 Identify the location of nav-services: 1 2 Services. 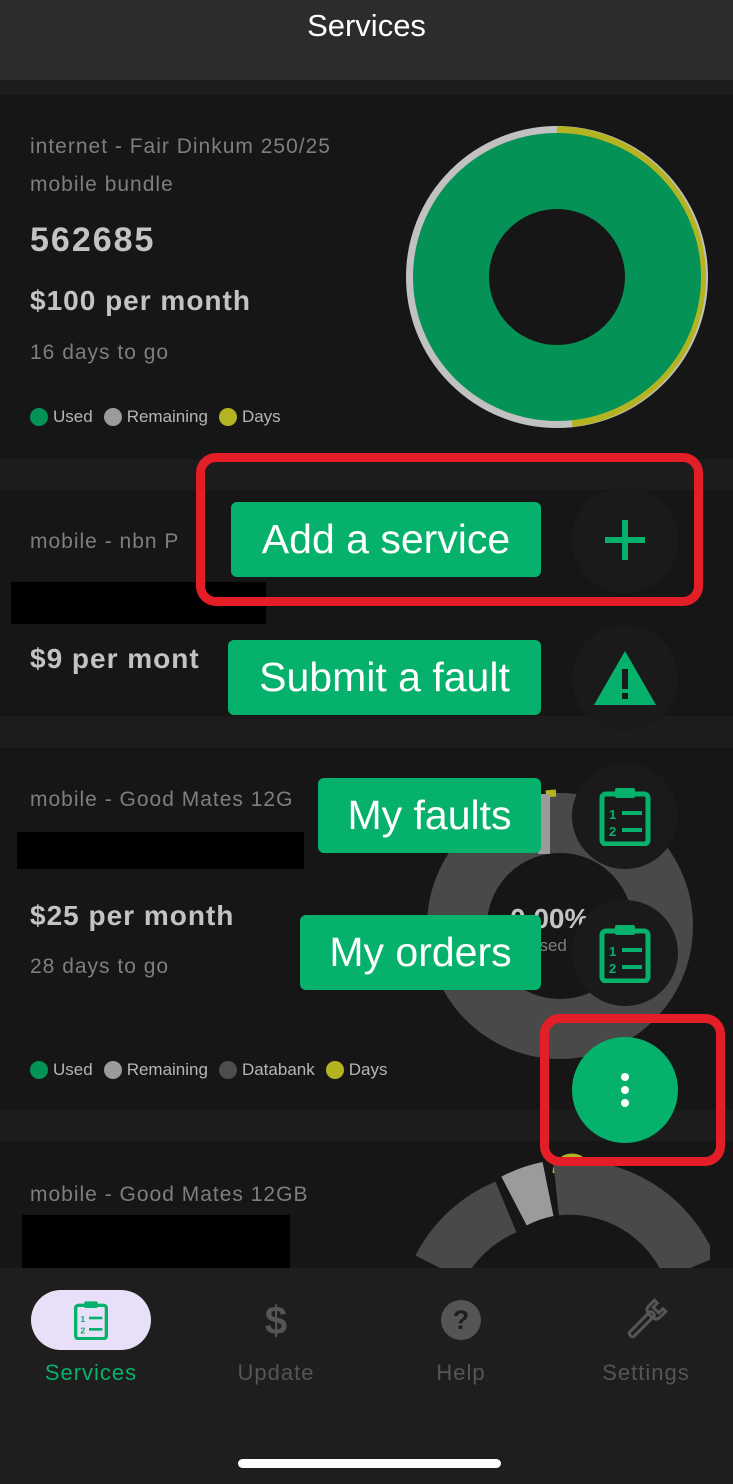
(91, 1343).